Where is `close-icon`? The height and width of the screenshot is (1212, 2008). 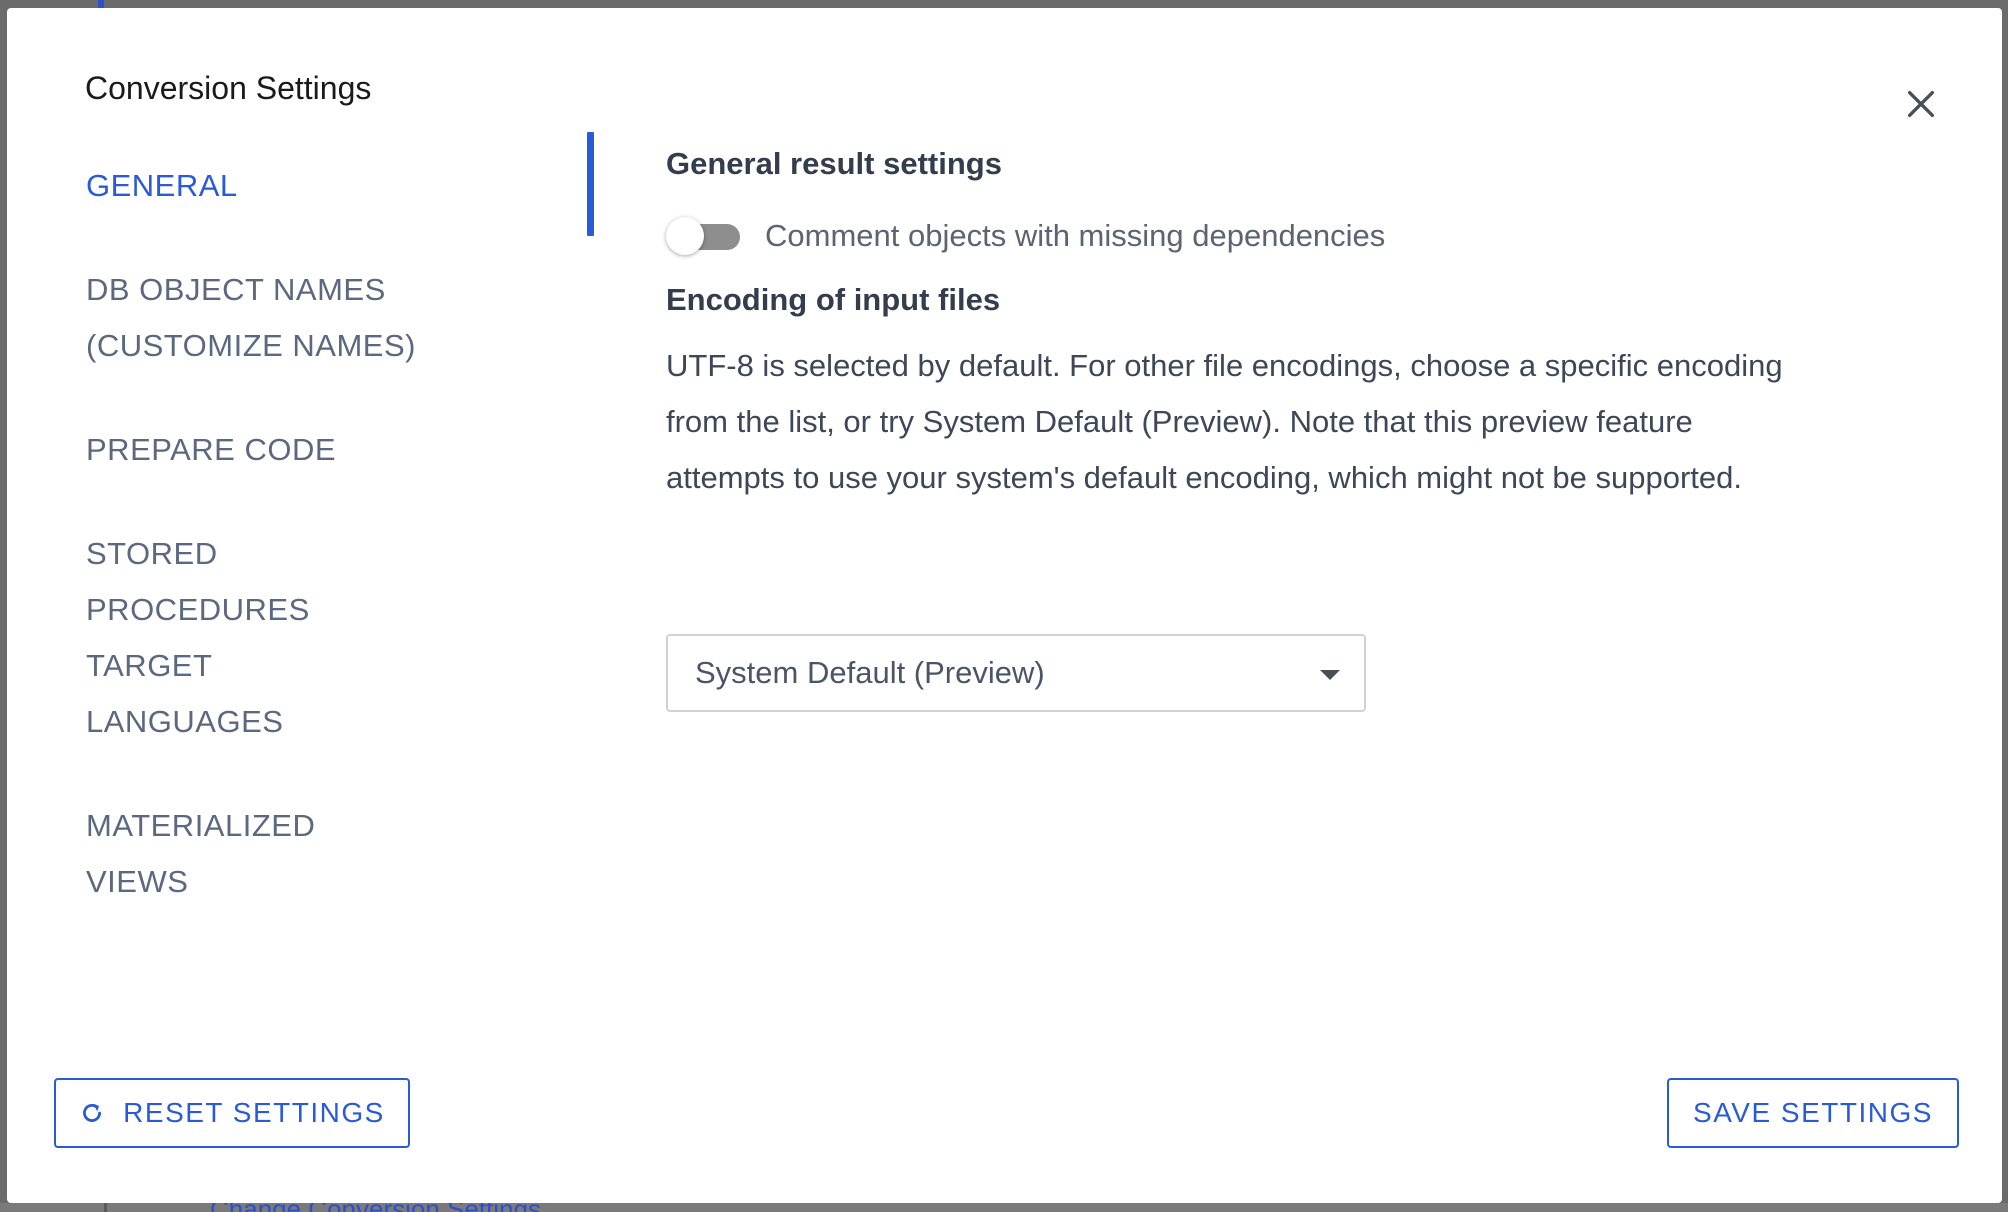
close-icon is located at coordinates (1921, 104).